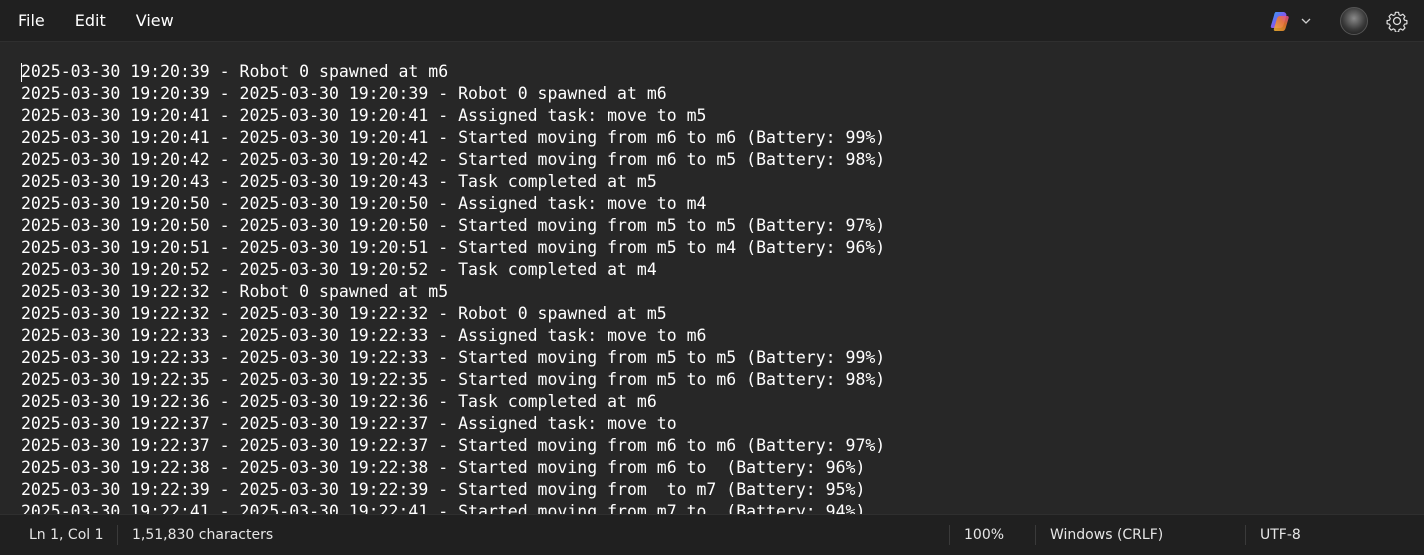  Describe the element at coordinates (1106, 535) in the screenshot. I see `line-ending: Windows (CRLF)` at that location.